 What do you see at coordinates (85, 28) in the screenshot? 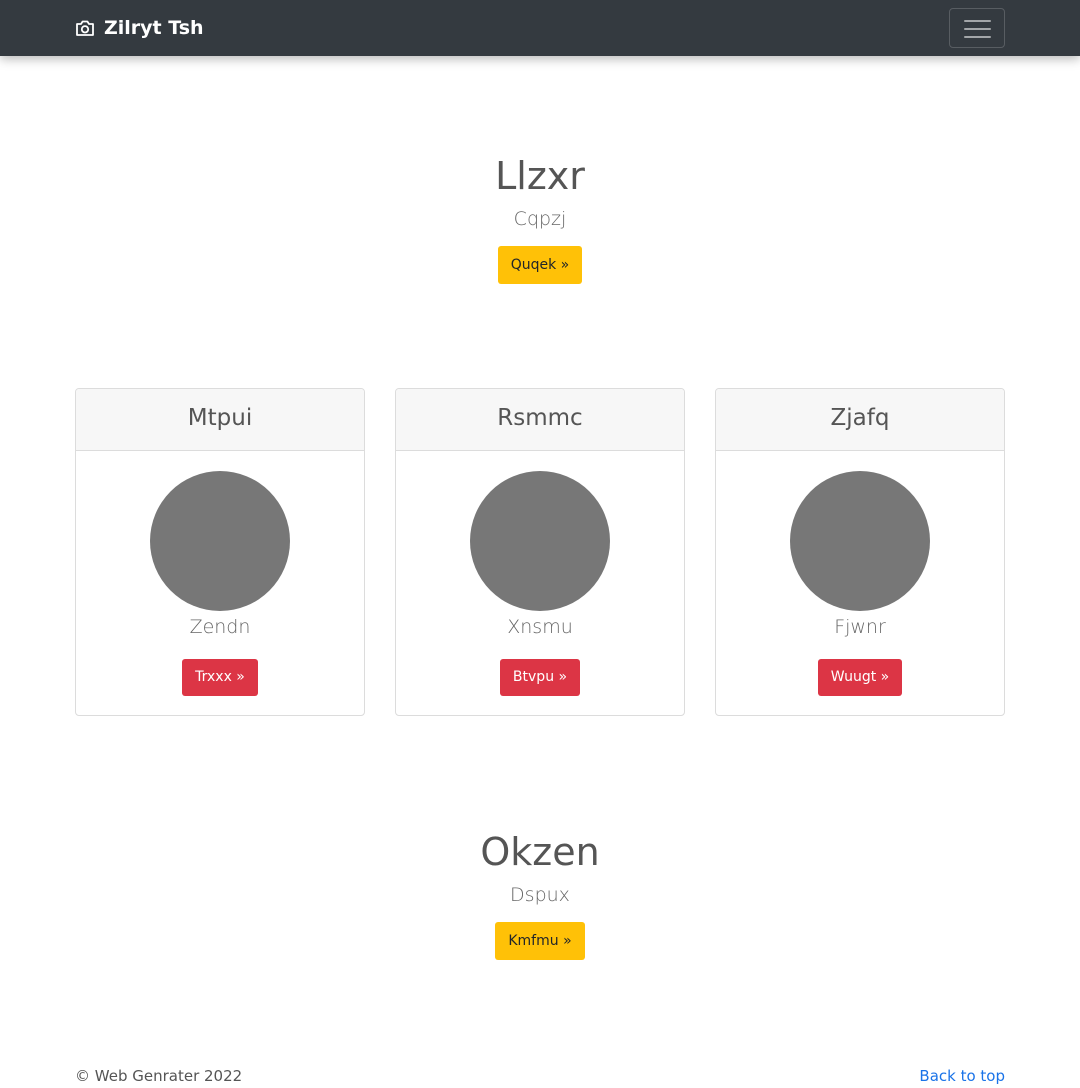
I see `camera-icon` at bounding box center [85, 28].